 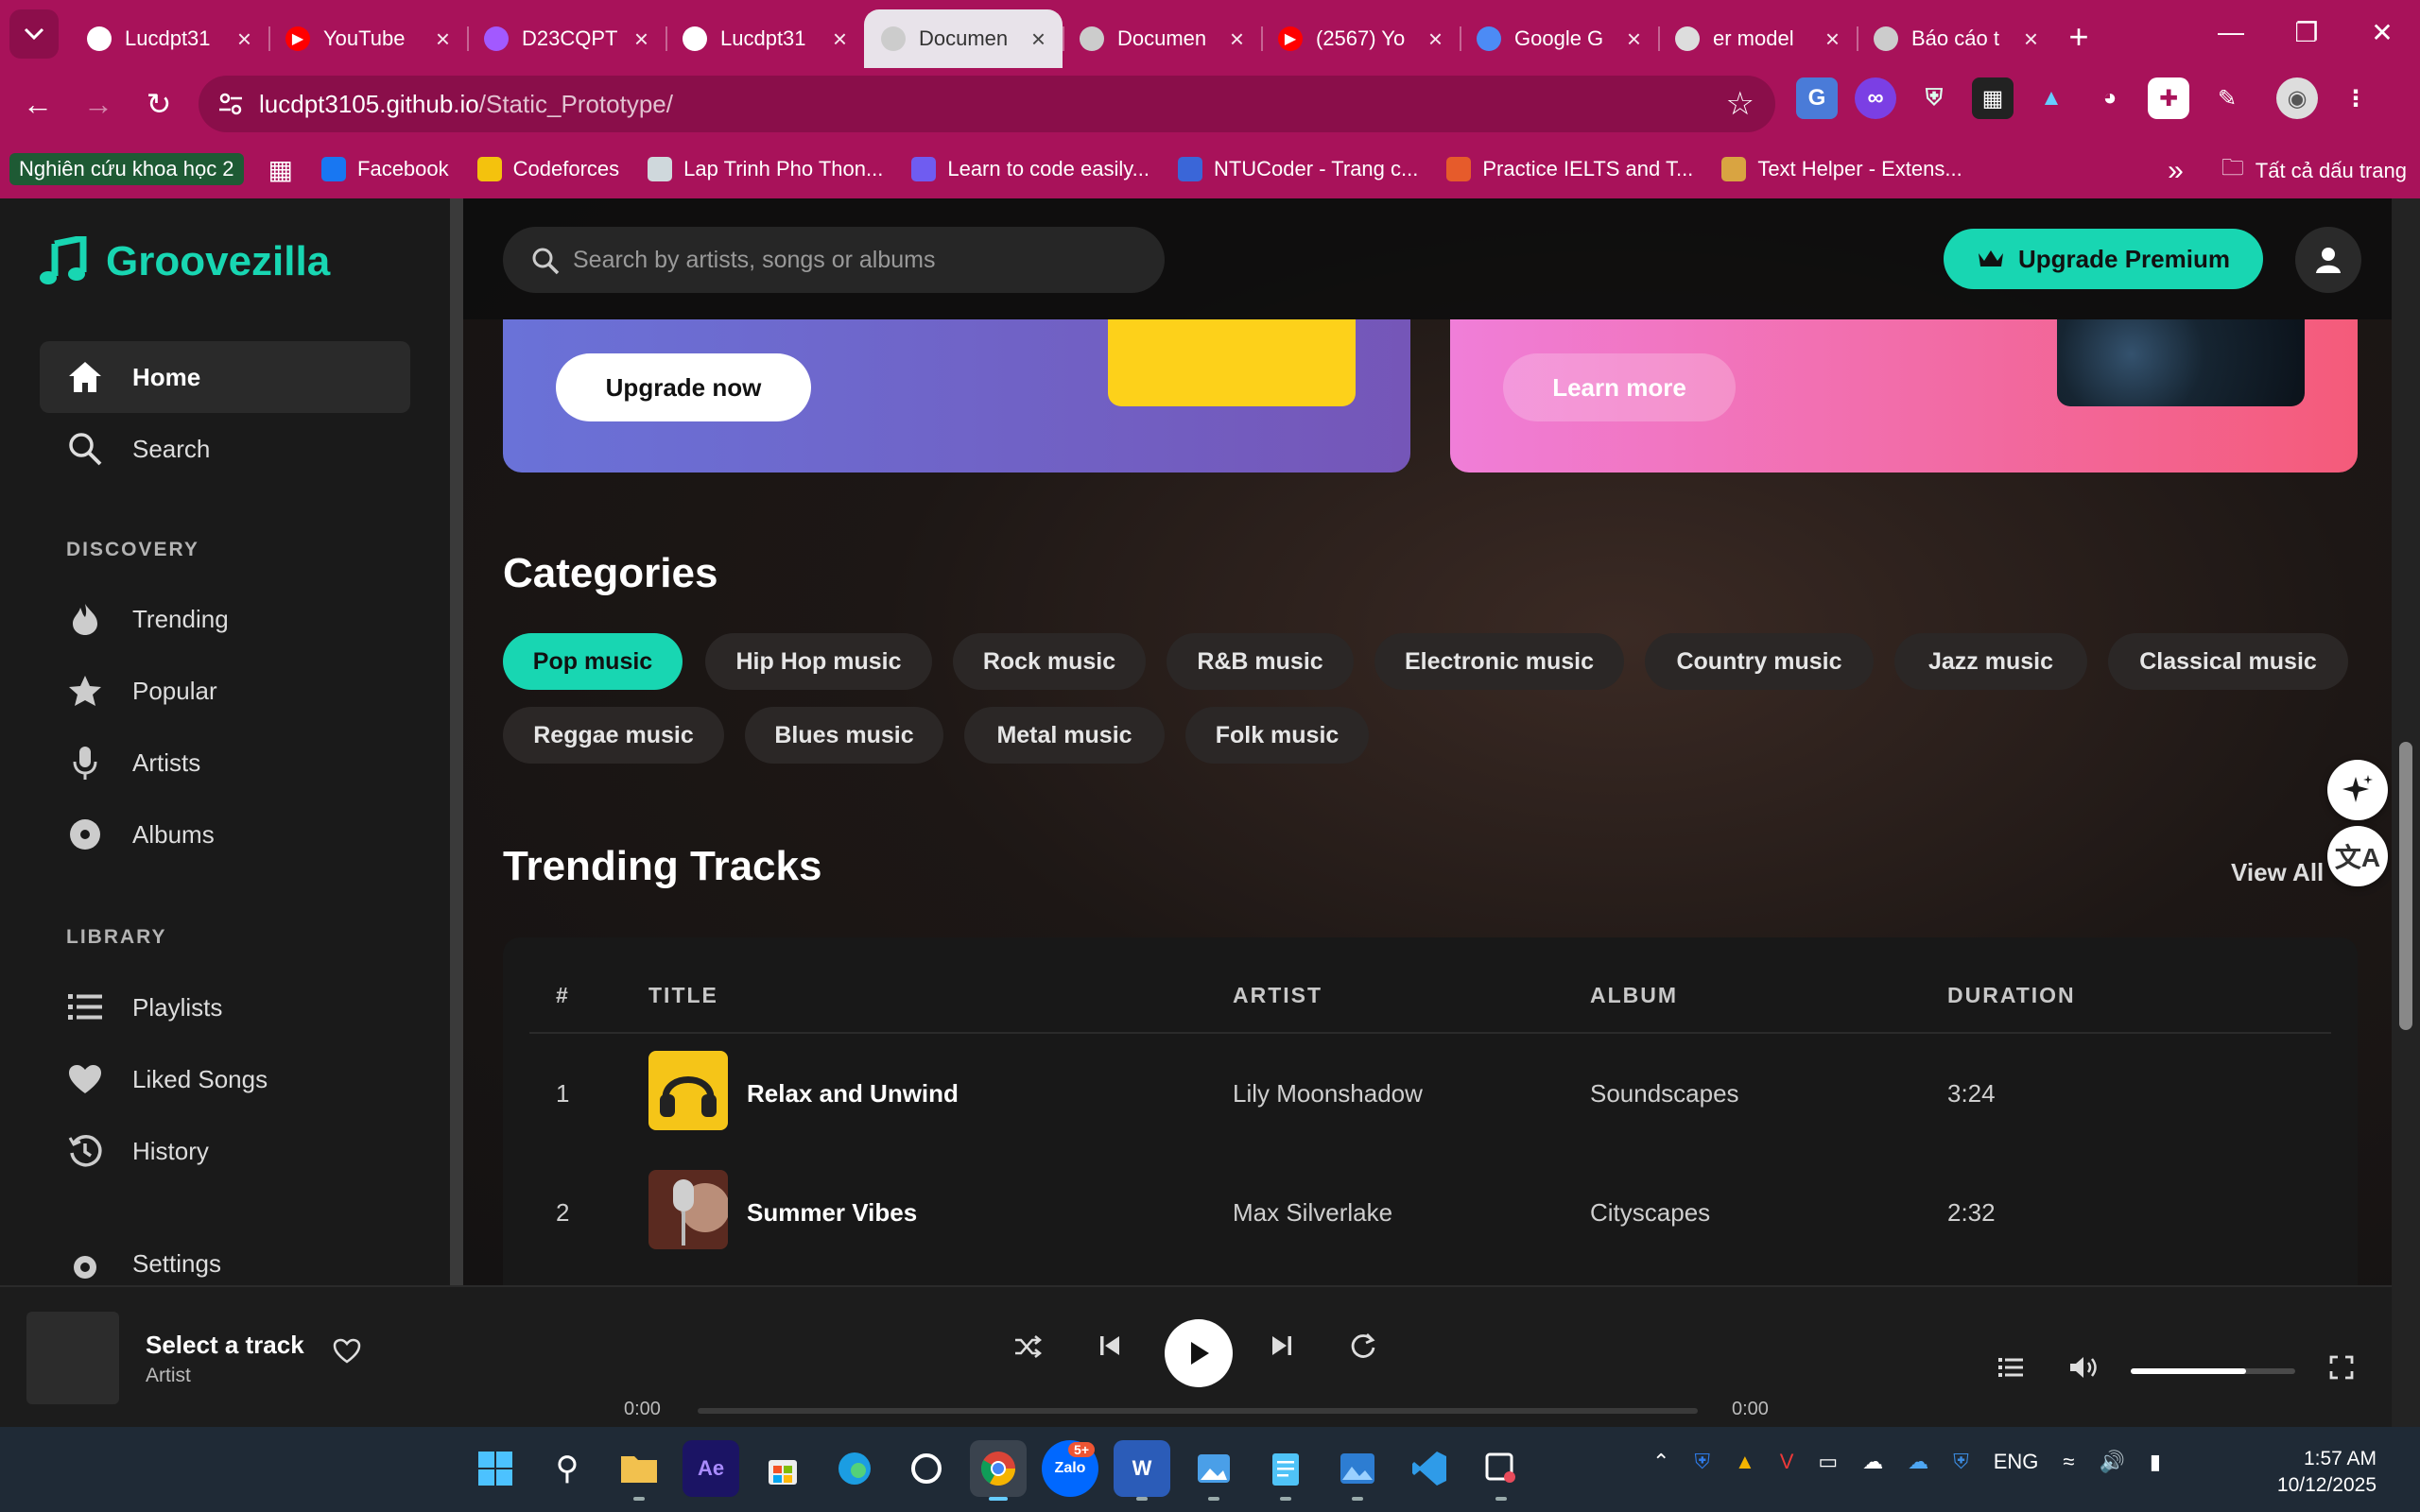 I want to click on language-indicator: ENG, so click(x=2017, y=1462).